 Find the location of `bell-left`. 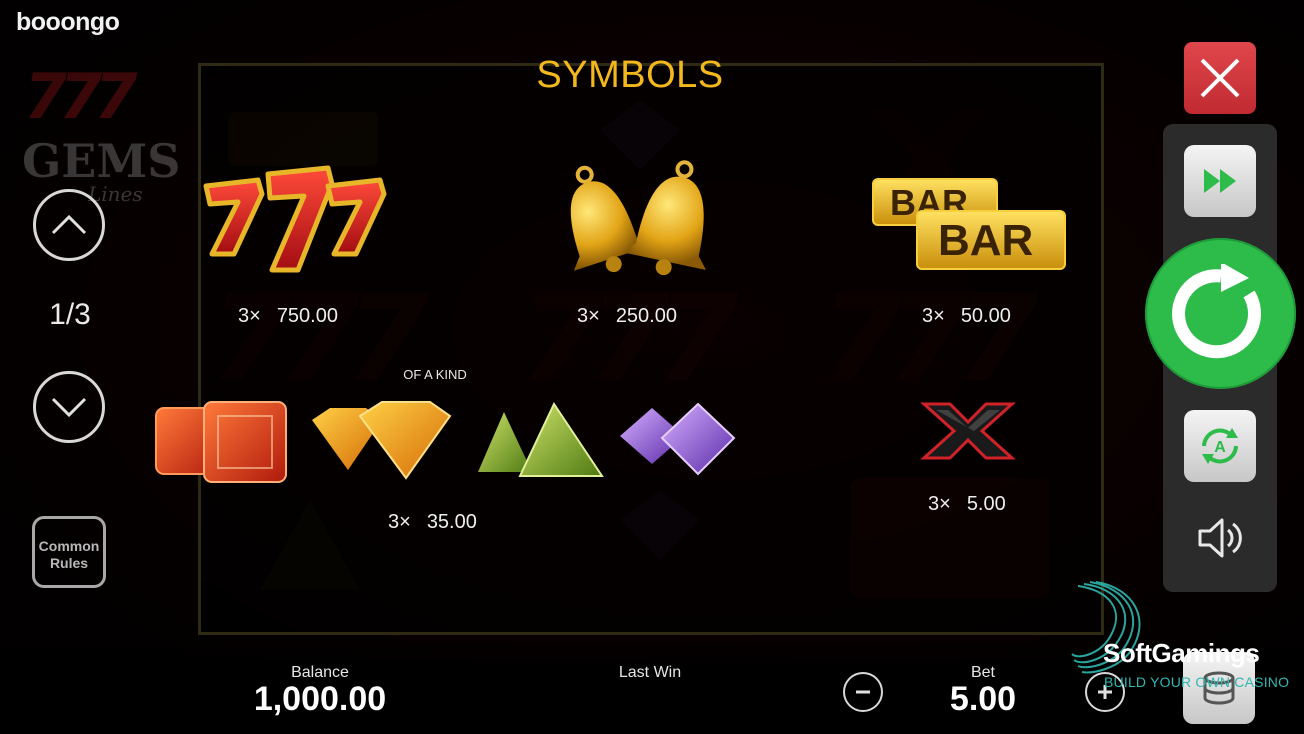

bell-left is located at coordinates (610, 219).